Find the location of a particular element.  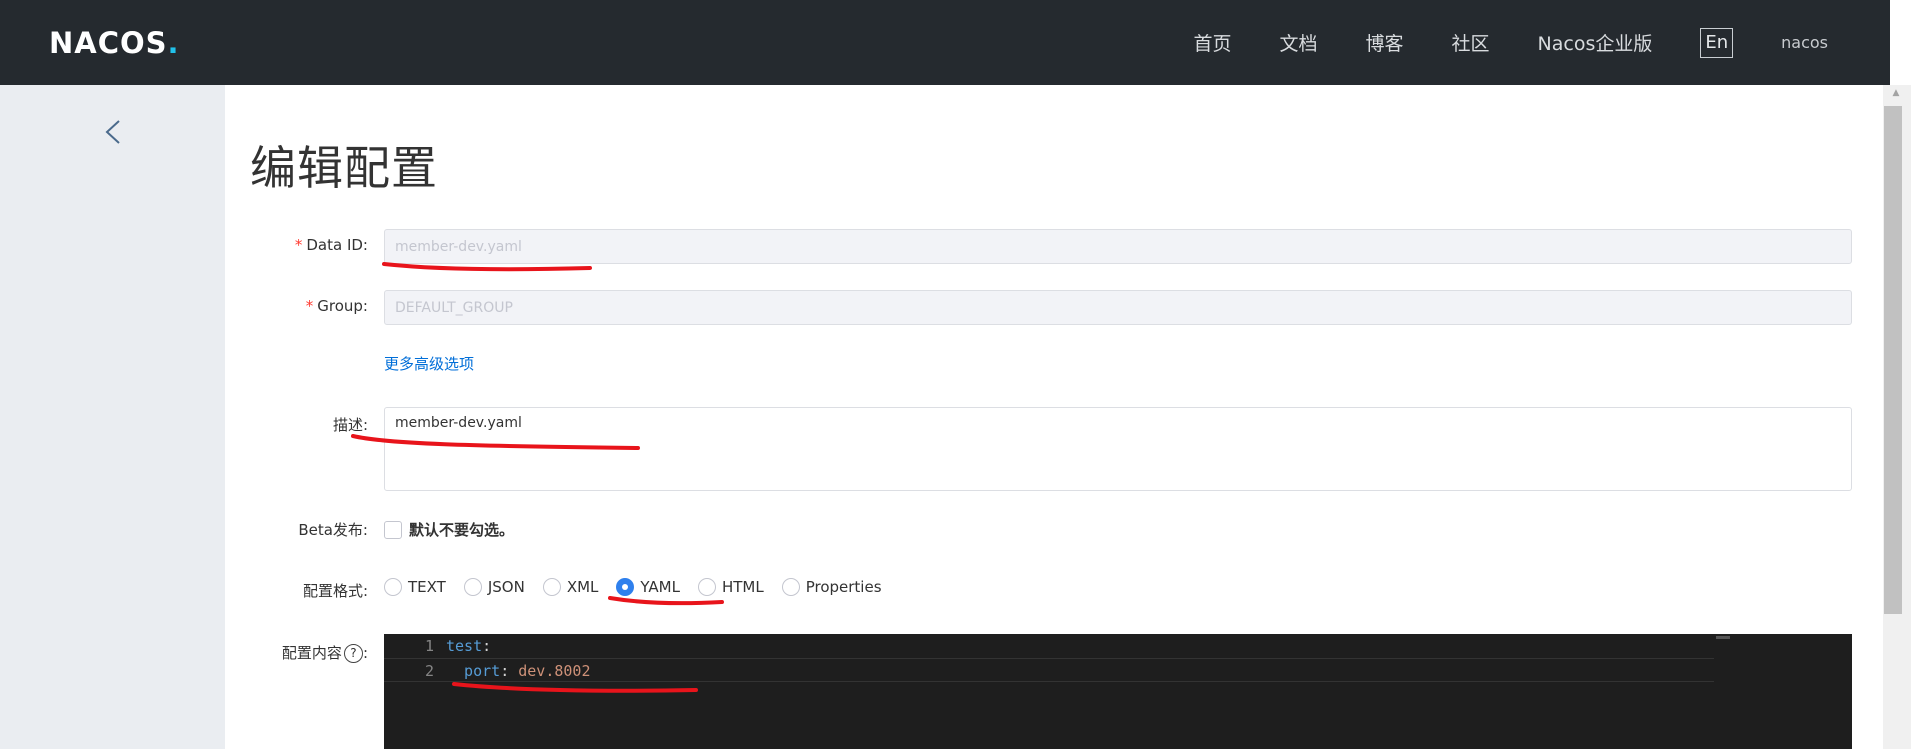

editor-minimap is located at coordinates (1723, 637).